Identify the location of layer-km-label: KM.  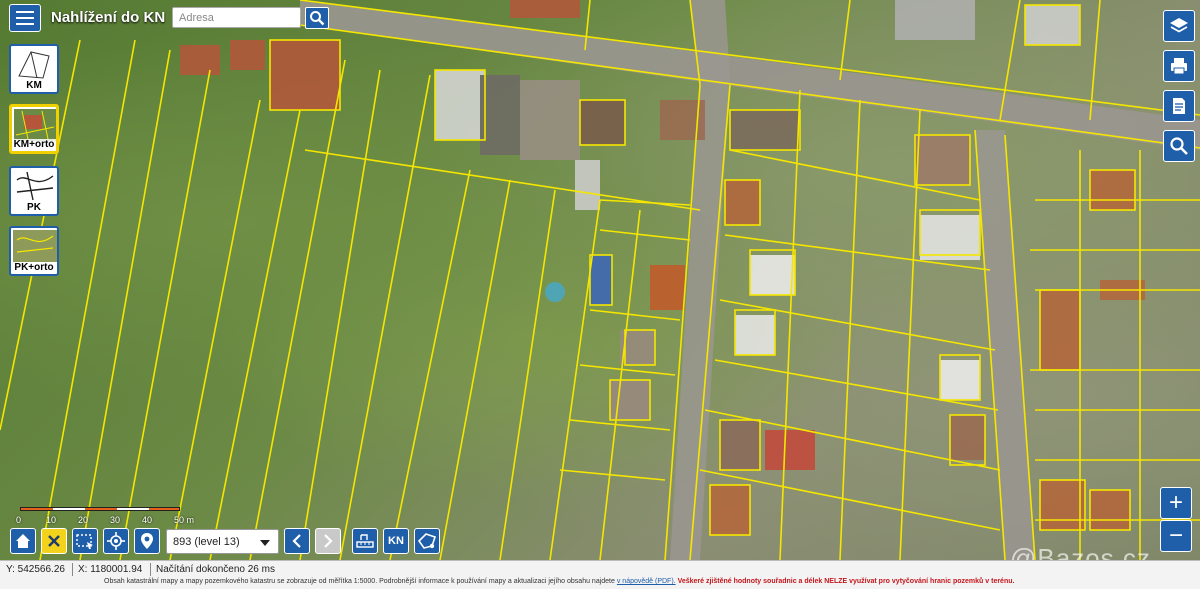
(34, 85).